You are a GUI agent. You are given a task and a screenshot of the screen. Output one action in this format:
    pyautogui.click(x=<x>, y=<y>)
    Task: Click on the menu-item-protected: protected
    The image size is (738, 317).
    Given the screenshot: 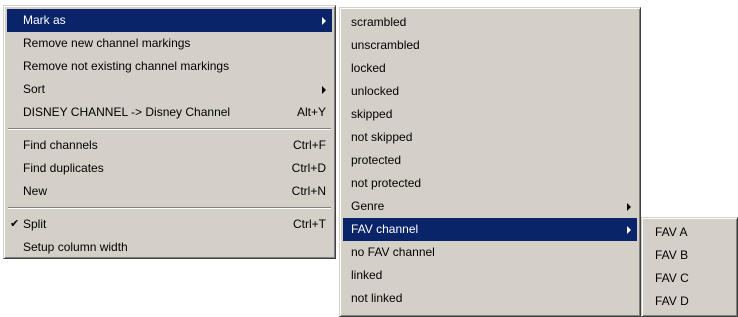 What is the action you would take?
    pyautogui.click(x=490, y=160)
    